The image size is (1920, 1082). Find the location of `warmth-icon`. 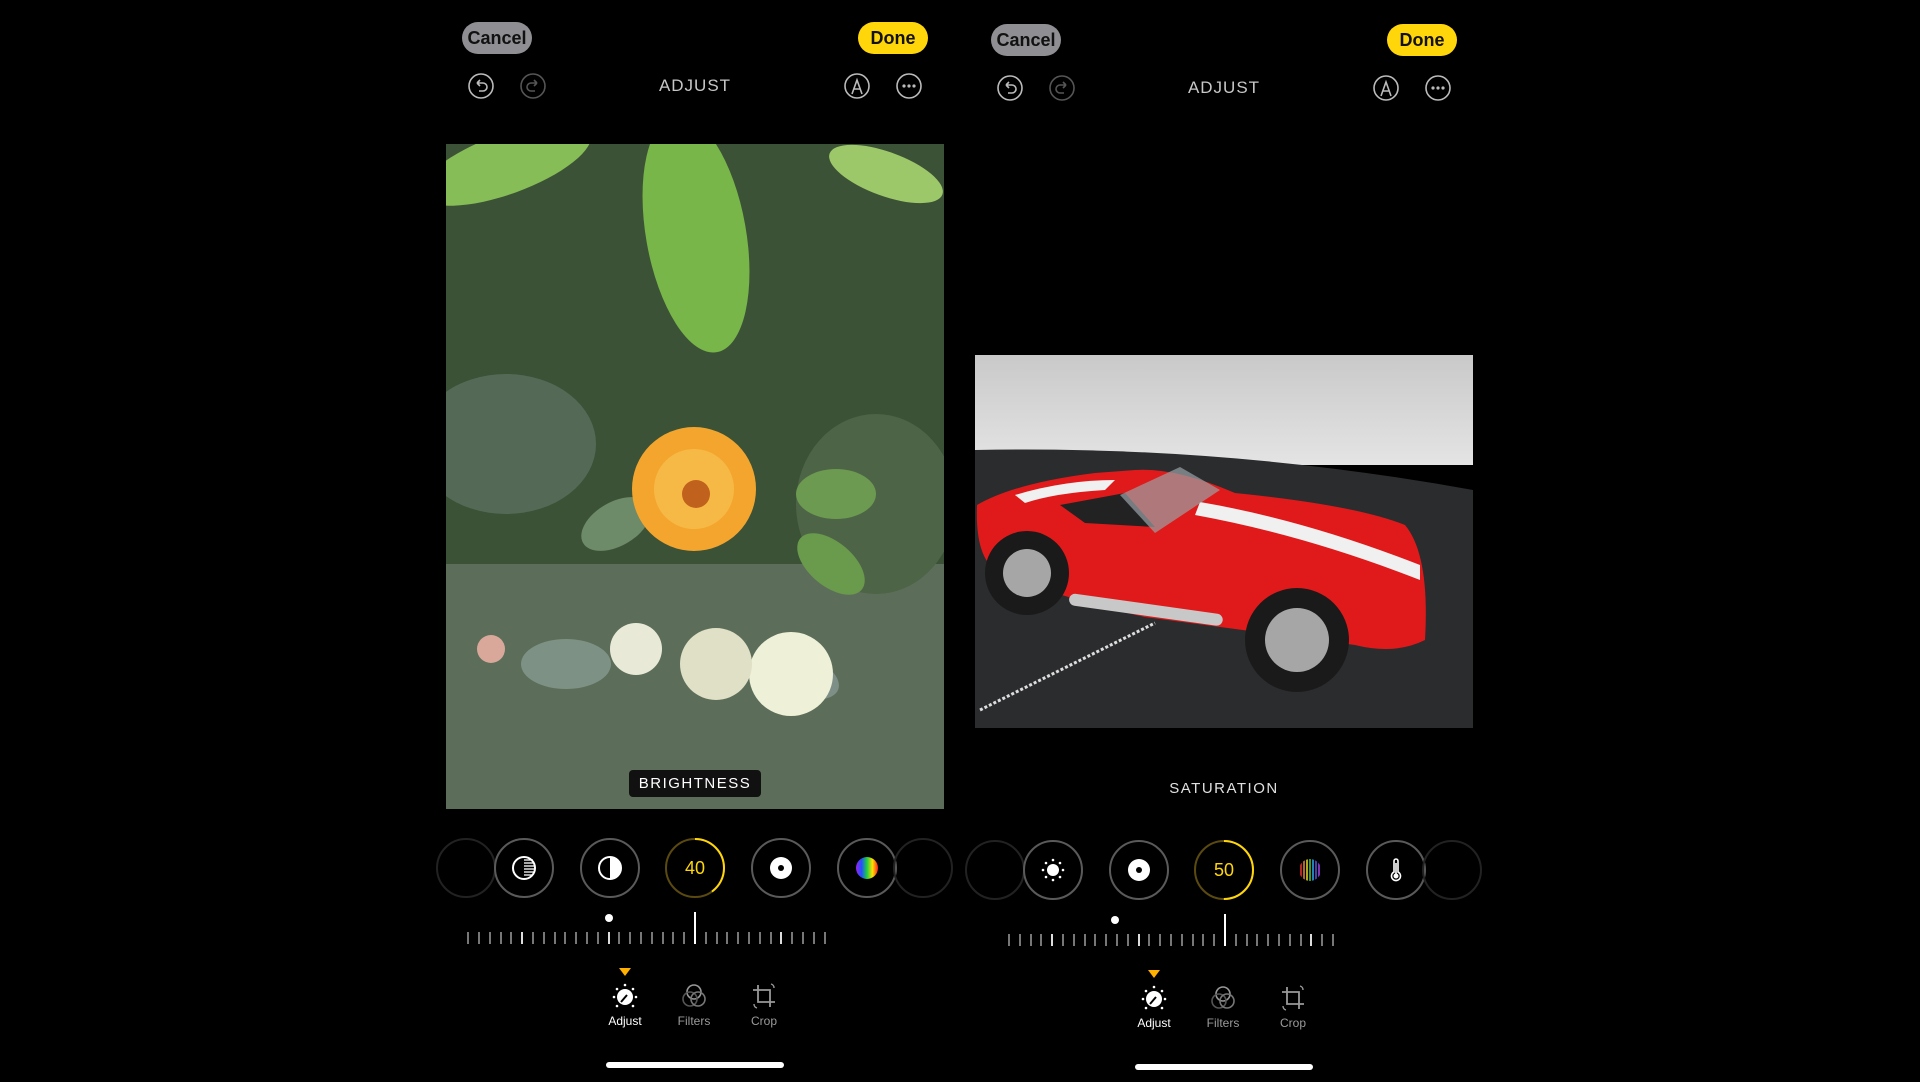

warmth-icon is located at coordinates (1396, 870).